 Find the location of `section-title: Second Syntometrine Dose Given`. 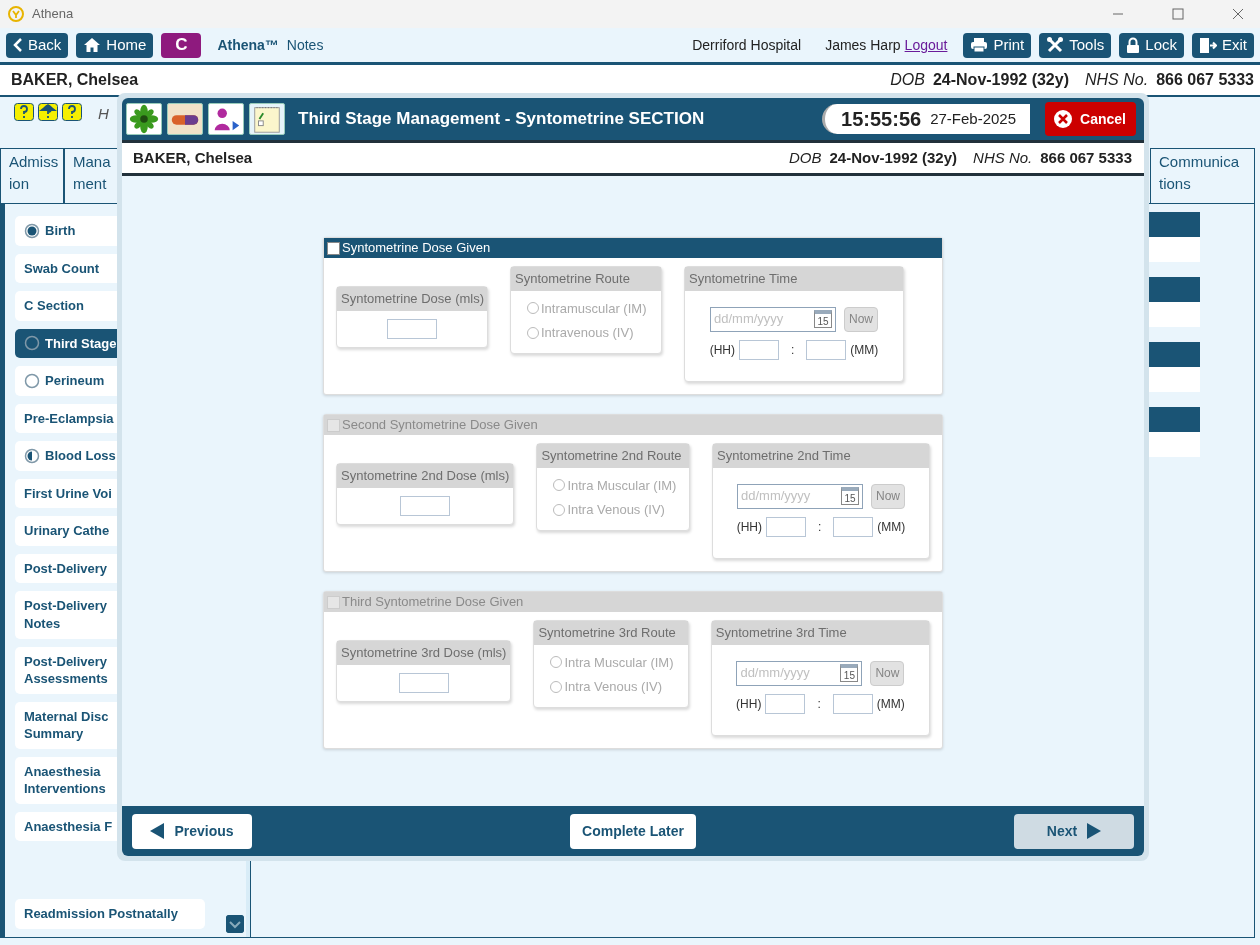

section-title: Second Syntometrine Dose Given is located at coordinates (440, 425).